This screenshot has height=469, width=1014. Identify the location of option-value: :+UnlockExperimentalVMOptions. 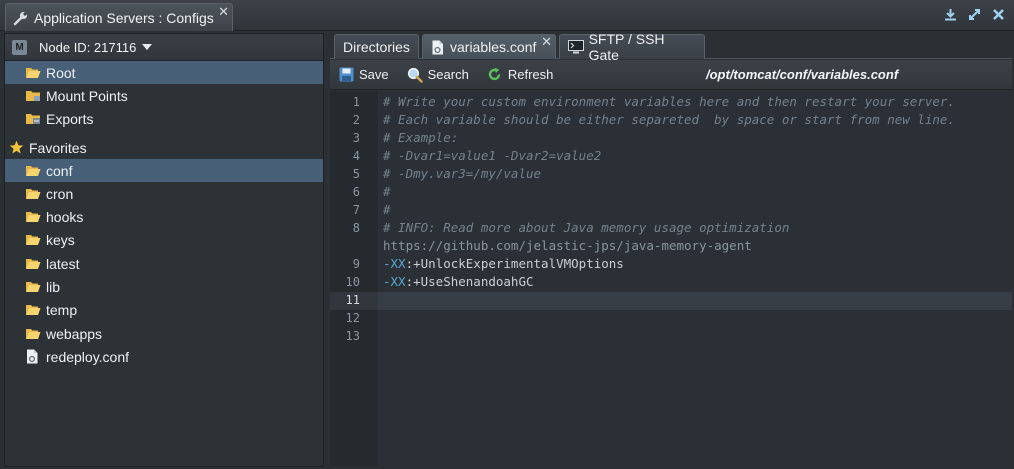
(514, 263).